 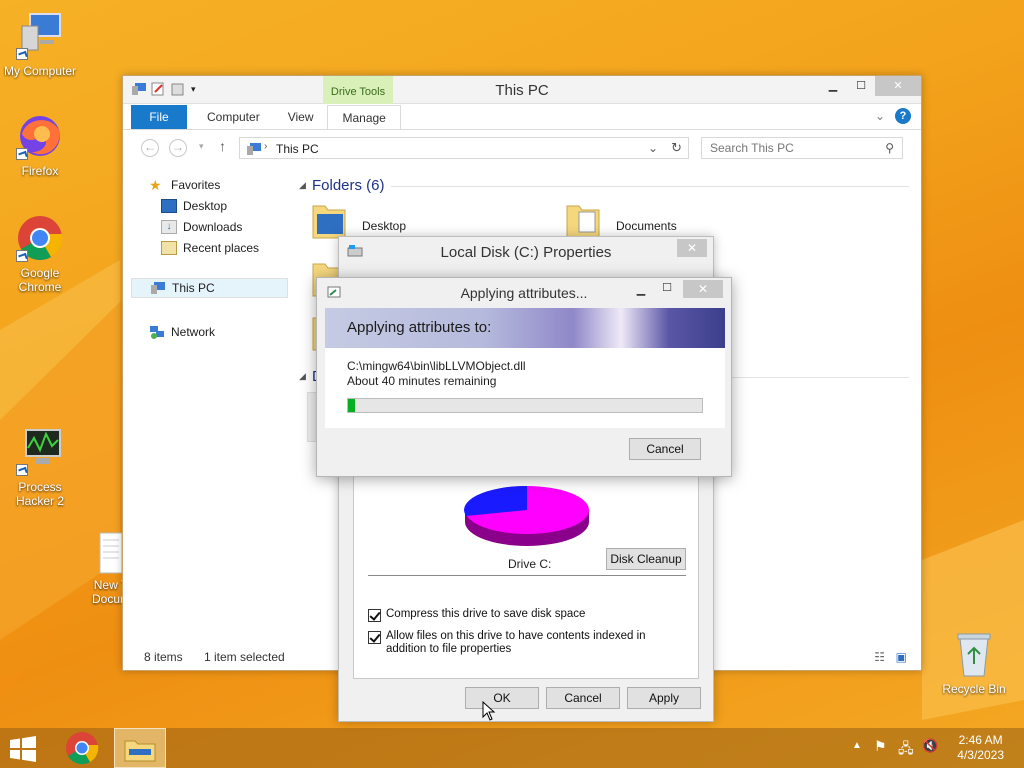 I want to click on start-button, so click(x=25, y=748).